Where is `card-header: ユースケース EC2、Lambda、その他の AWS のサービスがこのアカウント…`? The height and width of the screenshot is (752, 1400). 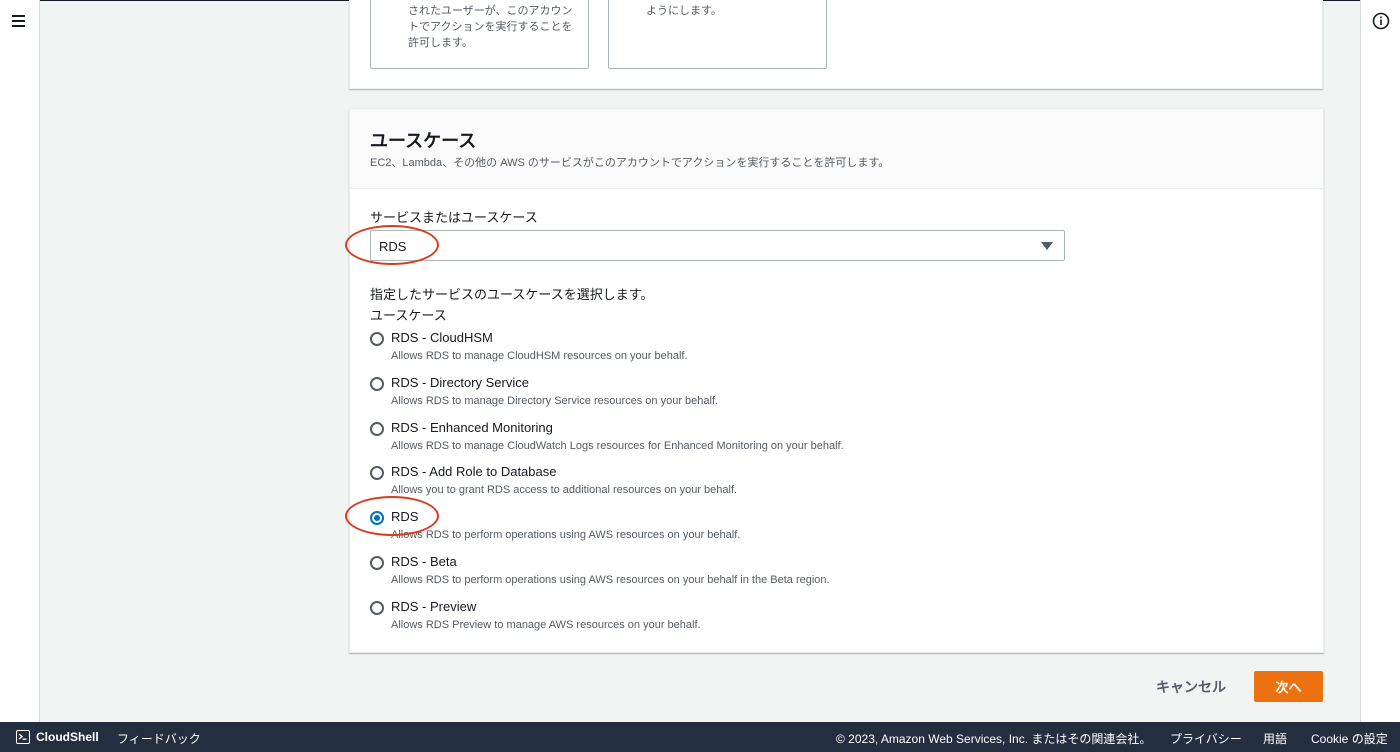 card-header: ユースケース EC2、Lambda、その他の AWS のサービスがこのアカウント… is located at coordinates (836, 149).